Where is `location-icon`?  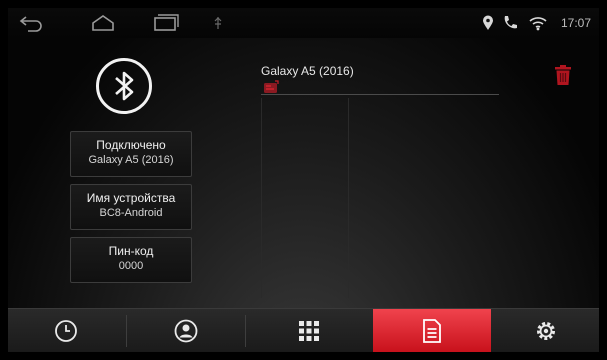 location-icon is located at coordinates (488, 25).